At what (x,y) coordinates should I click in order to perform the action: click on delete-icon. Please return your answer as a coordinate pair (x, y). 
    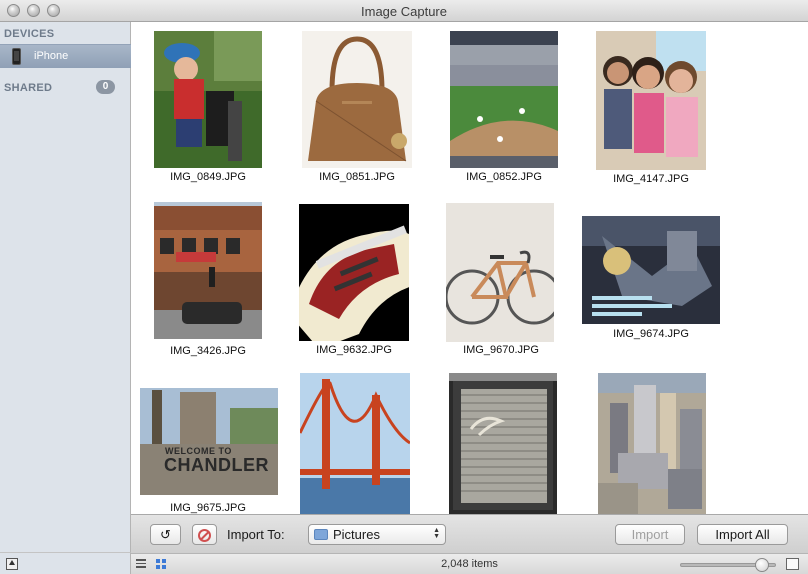
    Looking at the image, I should click on (204, 535).